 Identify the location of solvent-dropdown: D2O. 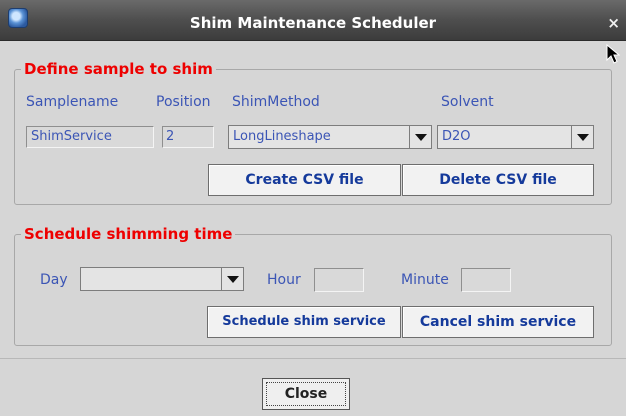
(515, 137).